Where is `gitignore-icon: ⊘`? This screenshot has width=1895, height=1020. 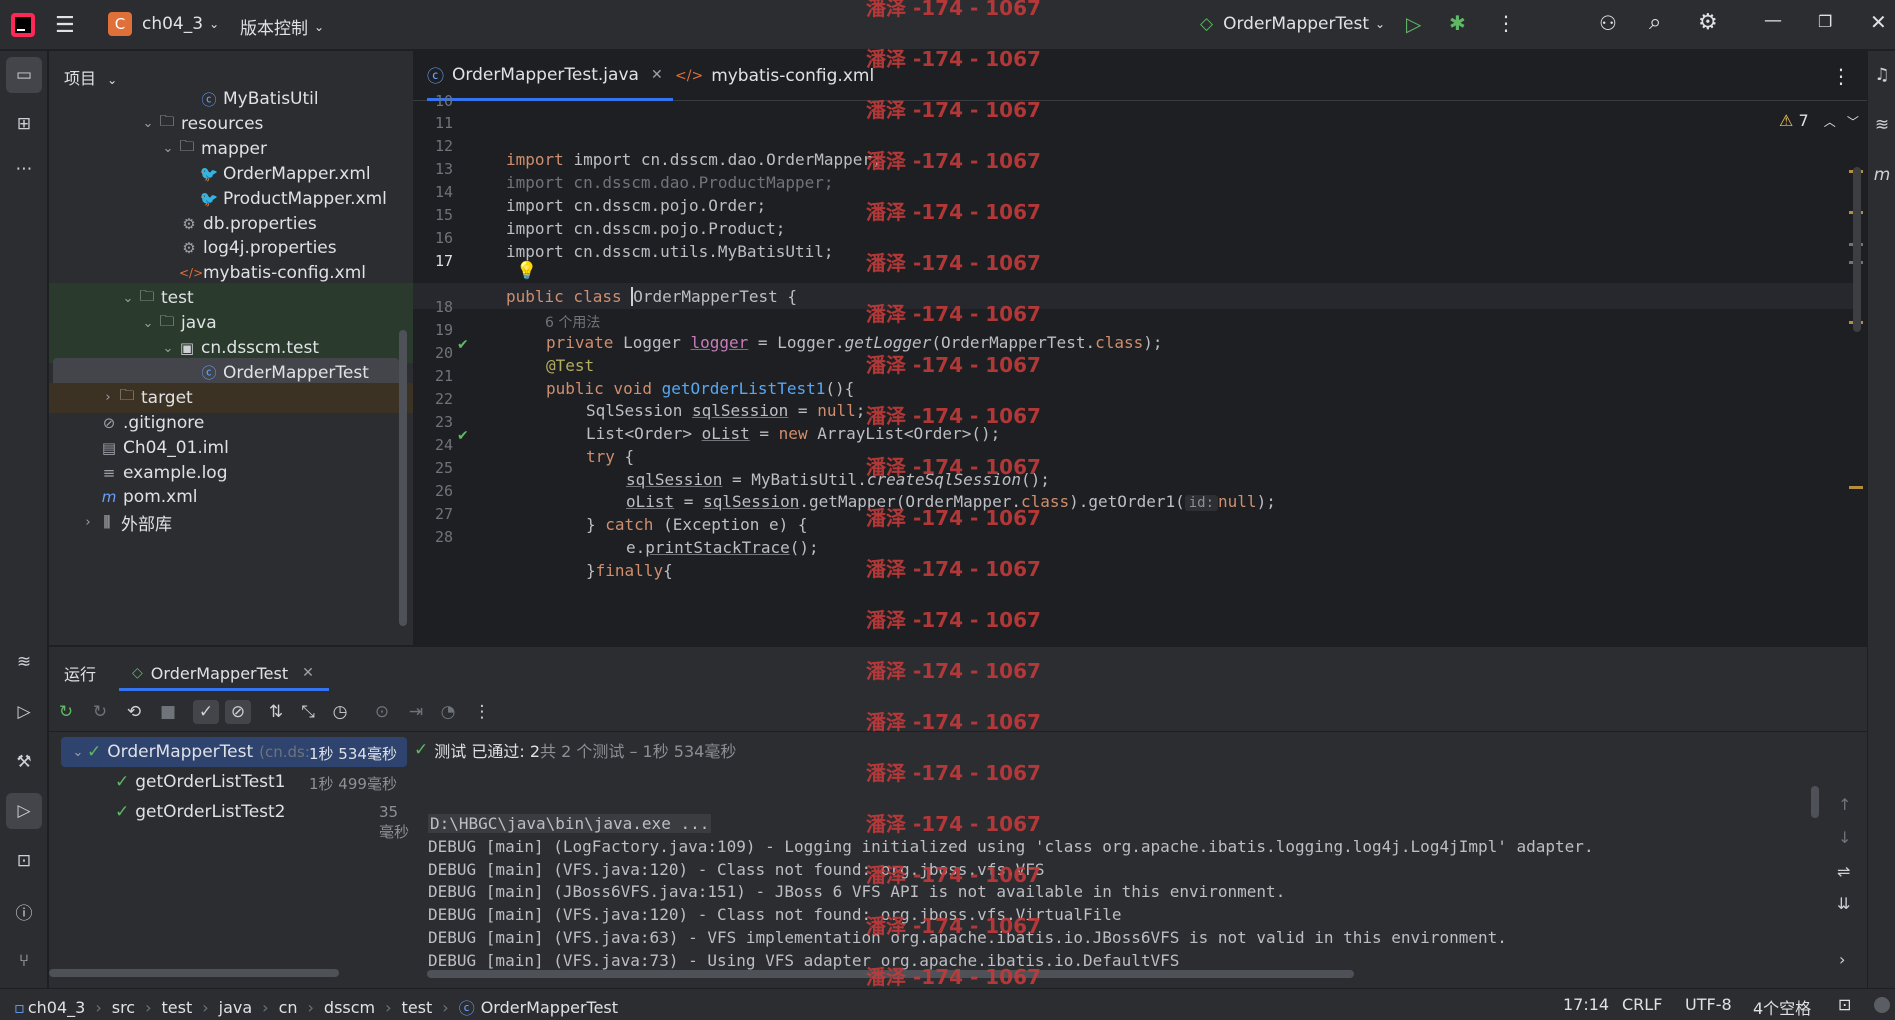 gitignore-icon: ⊘ is located at coordinates (109, 422).